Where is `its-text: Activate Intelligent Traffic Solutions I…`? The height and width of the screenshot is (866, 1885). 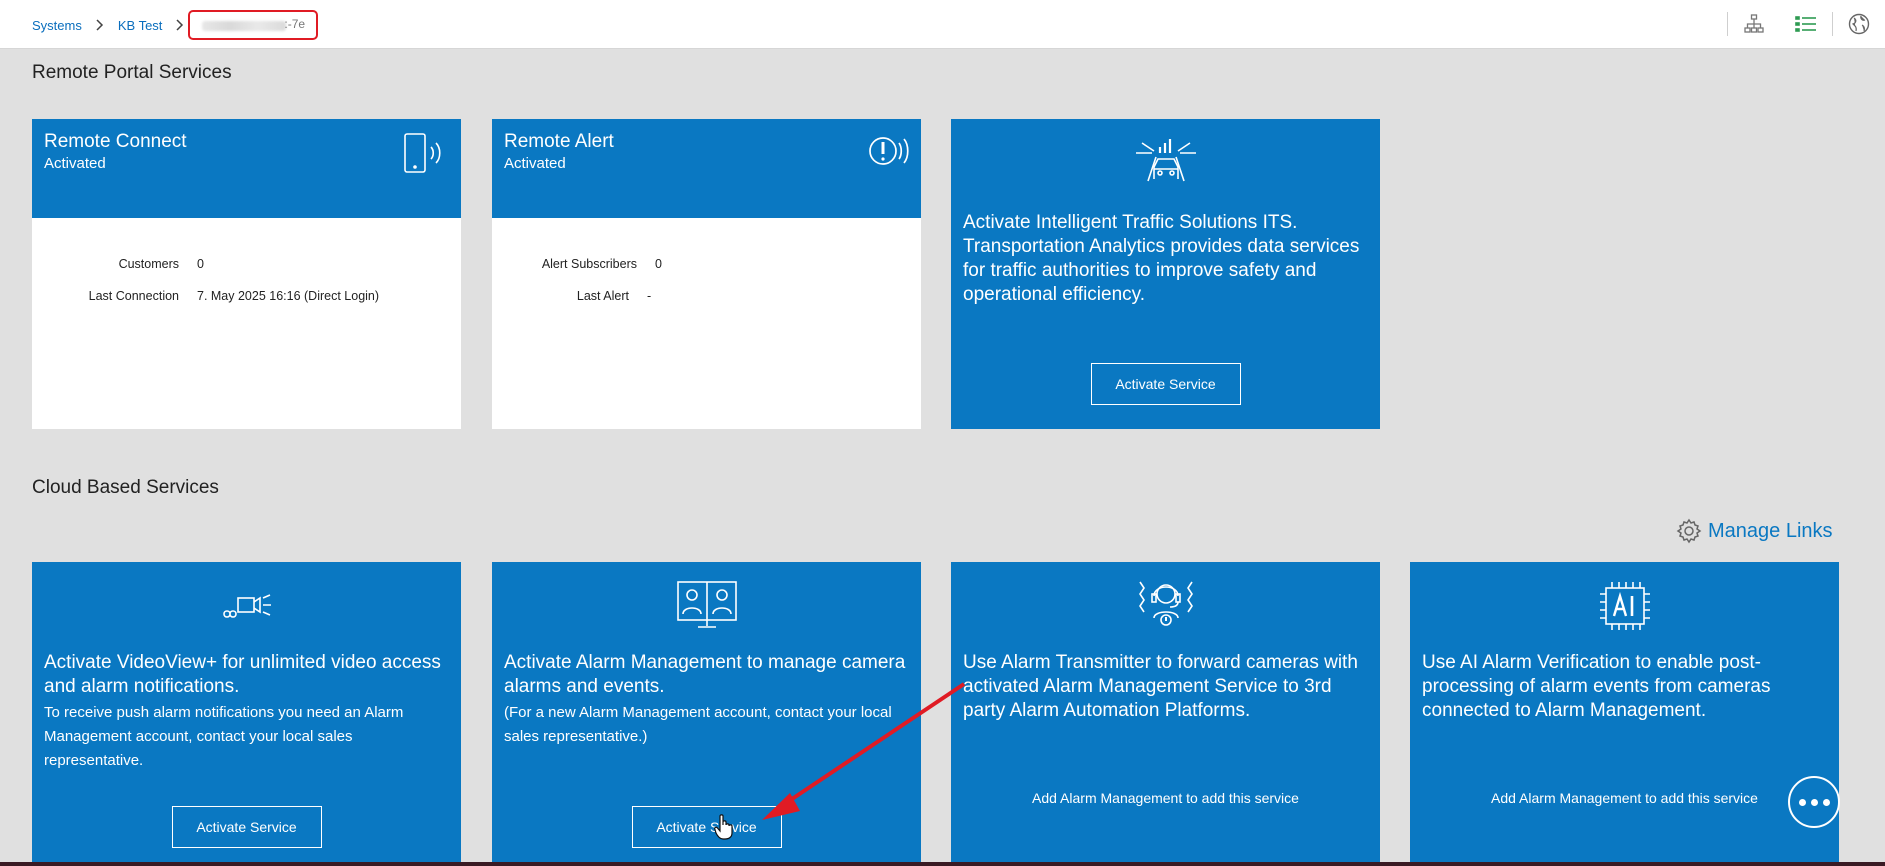
its-text: Activate Intelligent Traffic Solutions I… is located at coordinates (1161, 258).